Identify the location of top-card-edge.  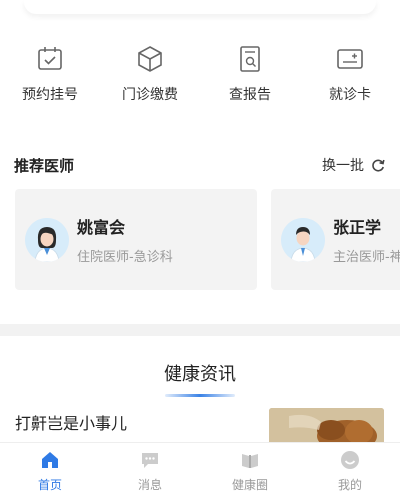
(200, 7).